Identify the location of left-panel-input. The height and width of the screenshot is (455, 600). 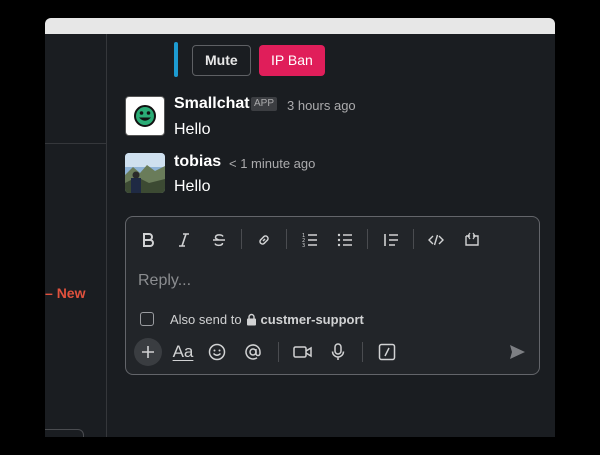
(64, 433).